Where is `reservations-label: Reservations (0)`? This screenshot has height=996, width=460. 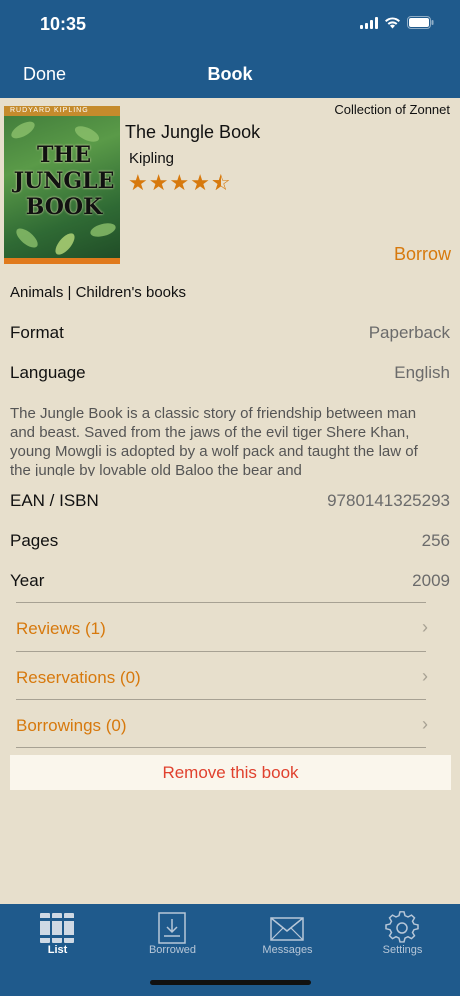 reservations-label: Reservations (0) is located at coordinates (78, 677).